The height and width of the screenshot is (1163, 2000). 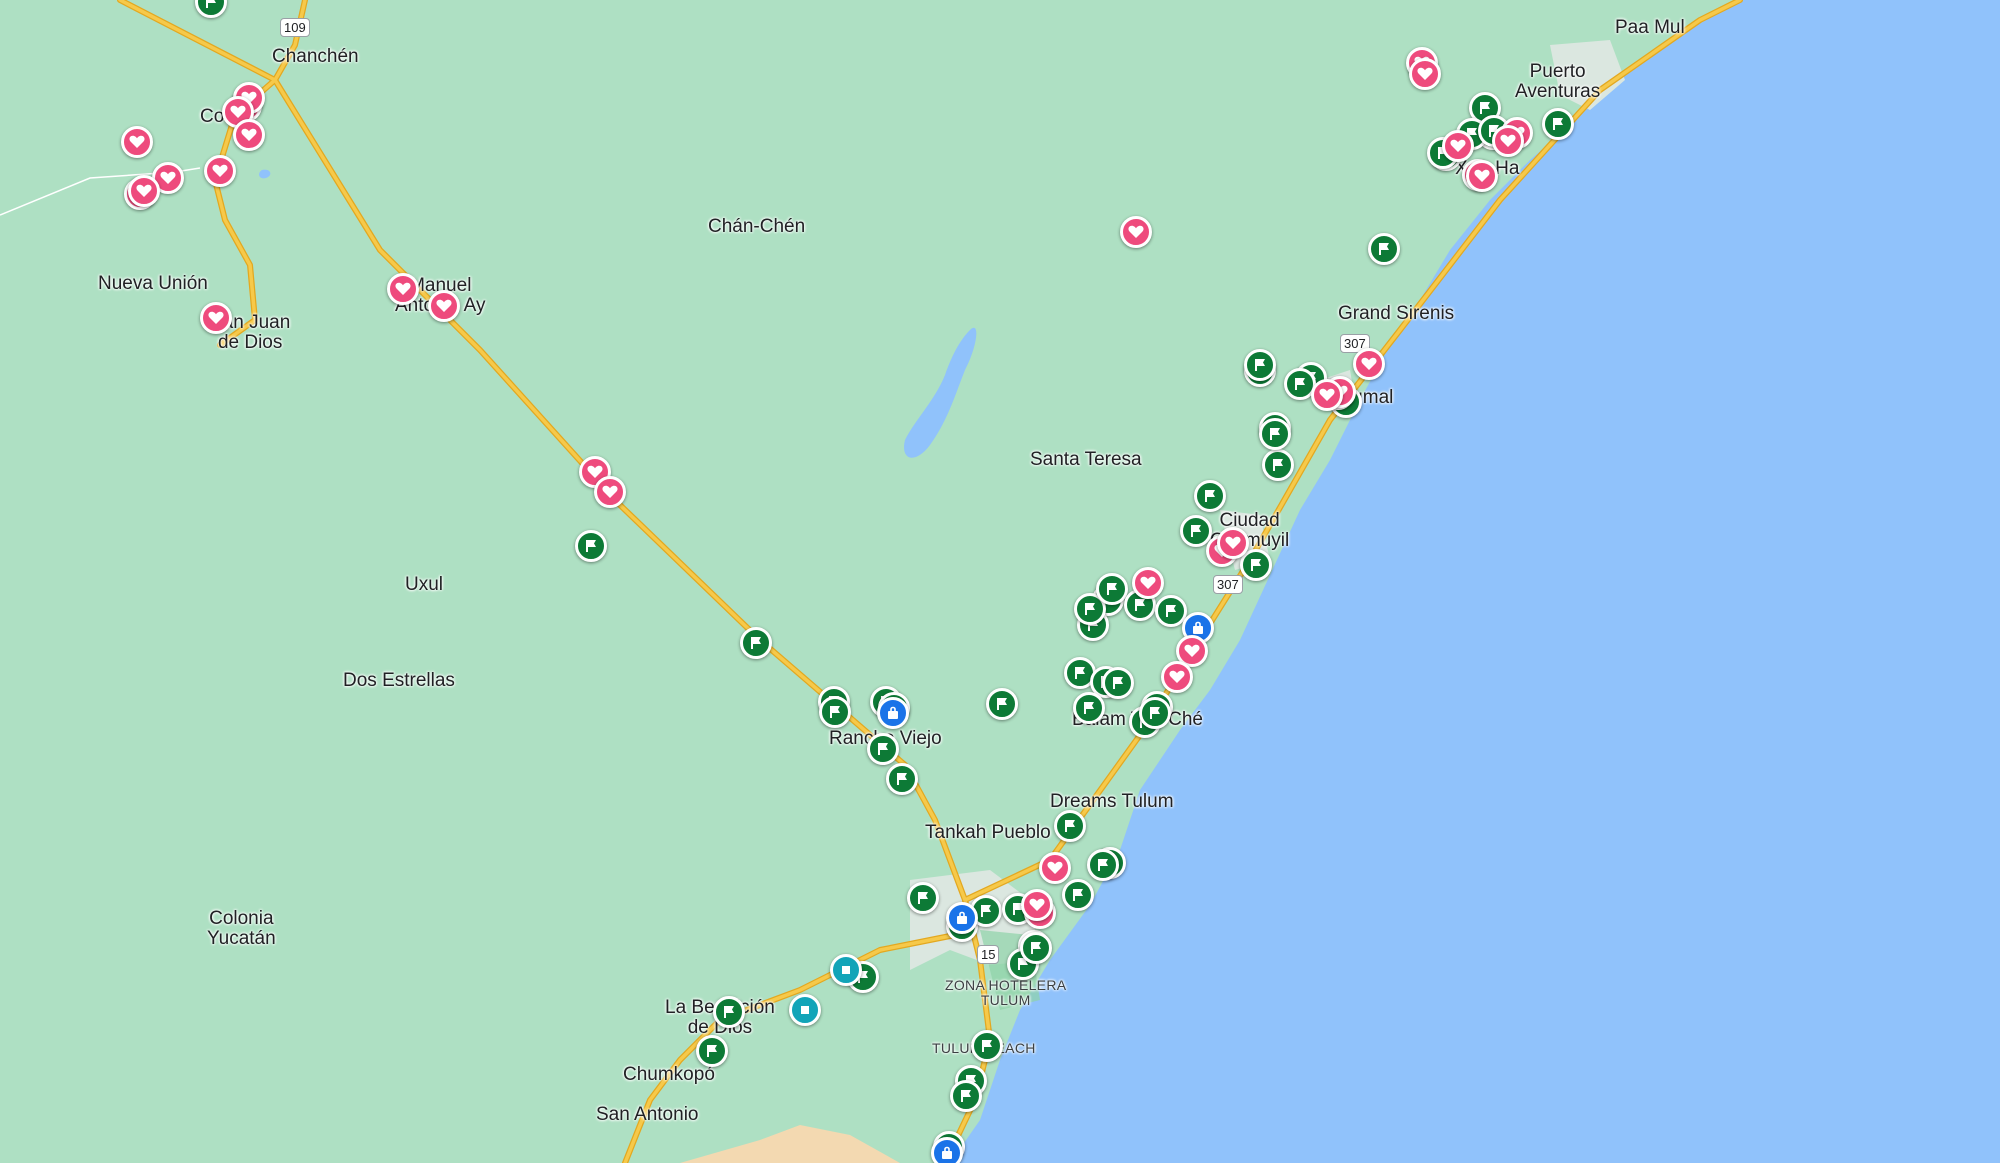 What do you see at coordinates (988, 954) in the screenshot?
I see `road-shield-15: 15` at bounding box center [988, 954].